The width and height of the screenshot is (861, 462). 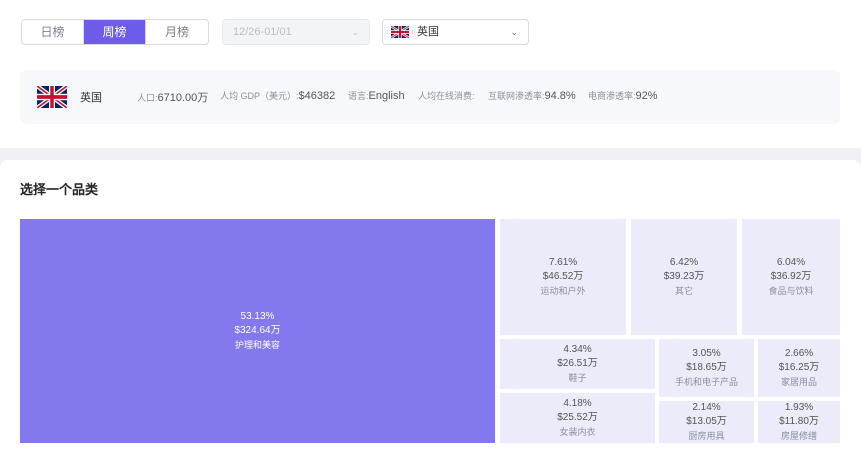 I want to click on category-tile: 2.14% $13.05万 厨房用具, so click(x=706, y=422).